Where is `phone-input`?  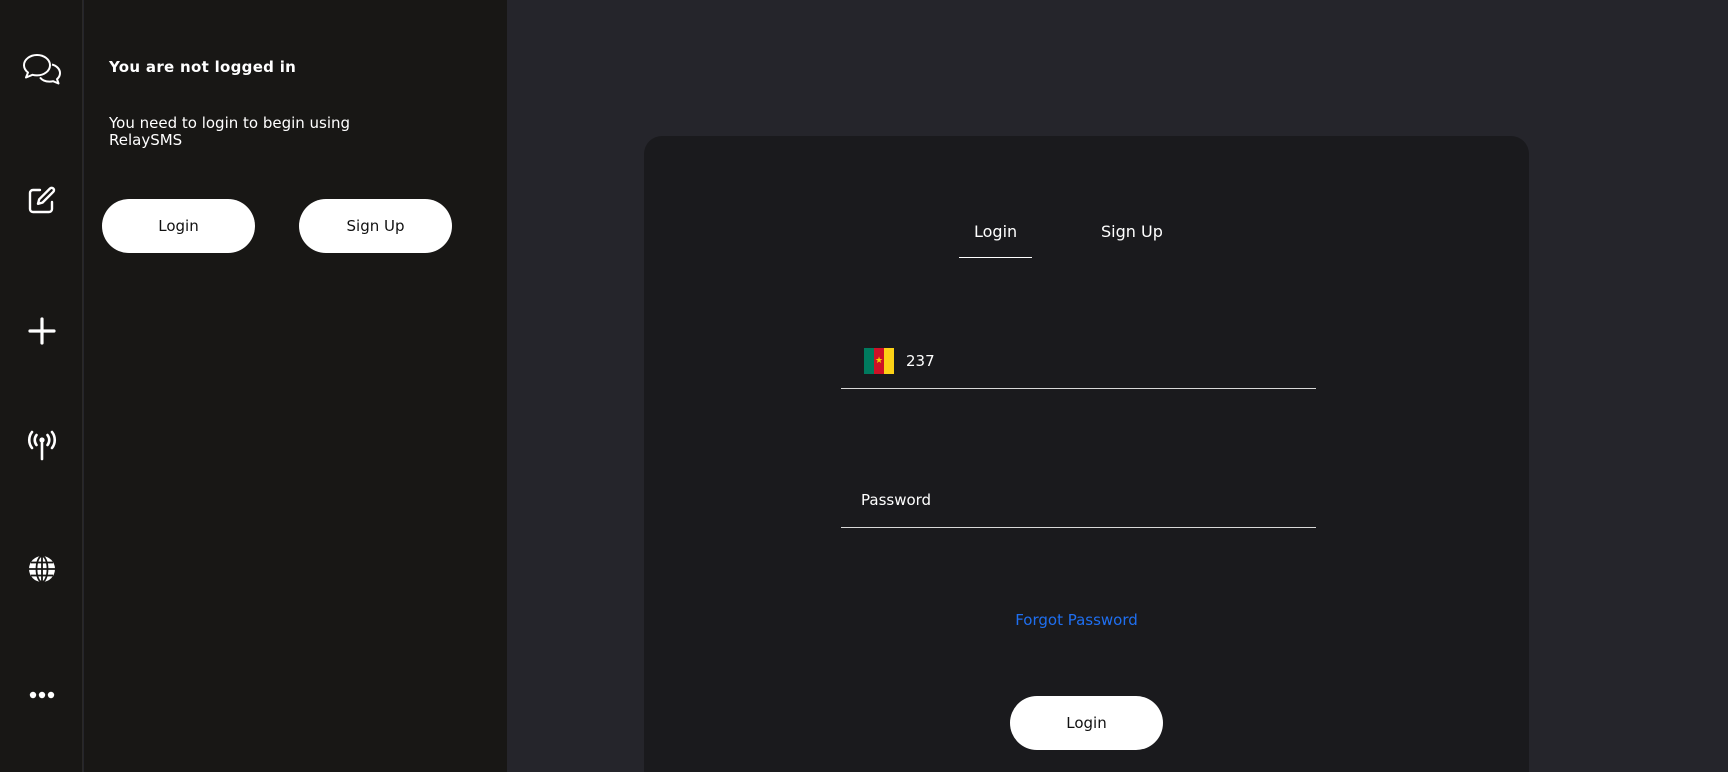
phone-input is located at coordinates (1106, 361).